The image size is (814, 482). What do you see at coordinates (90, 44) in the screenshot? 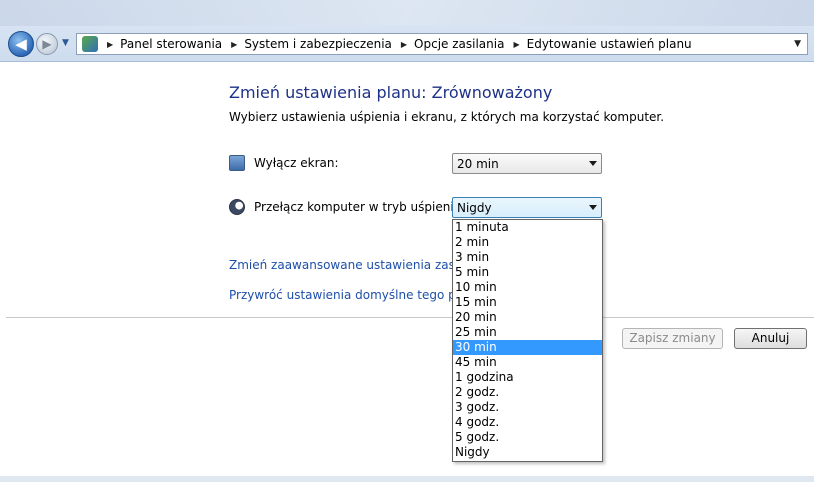
I see `control-panel-icon` at bounding box center [90, 44].